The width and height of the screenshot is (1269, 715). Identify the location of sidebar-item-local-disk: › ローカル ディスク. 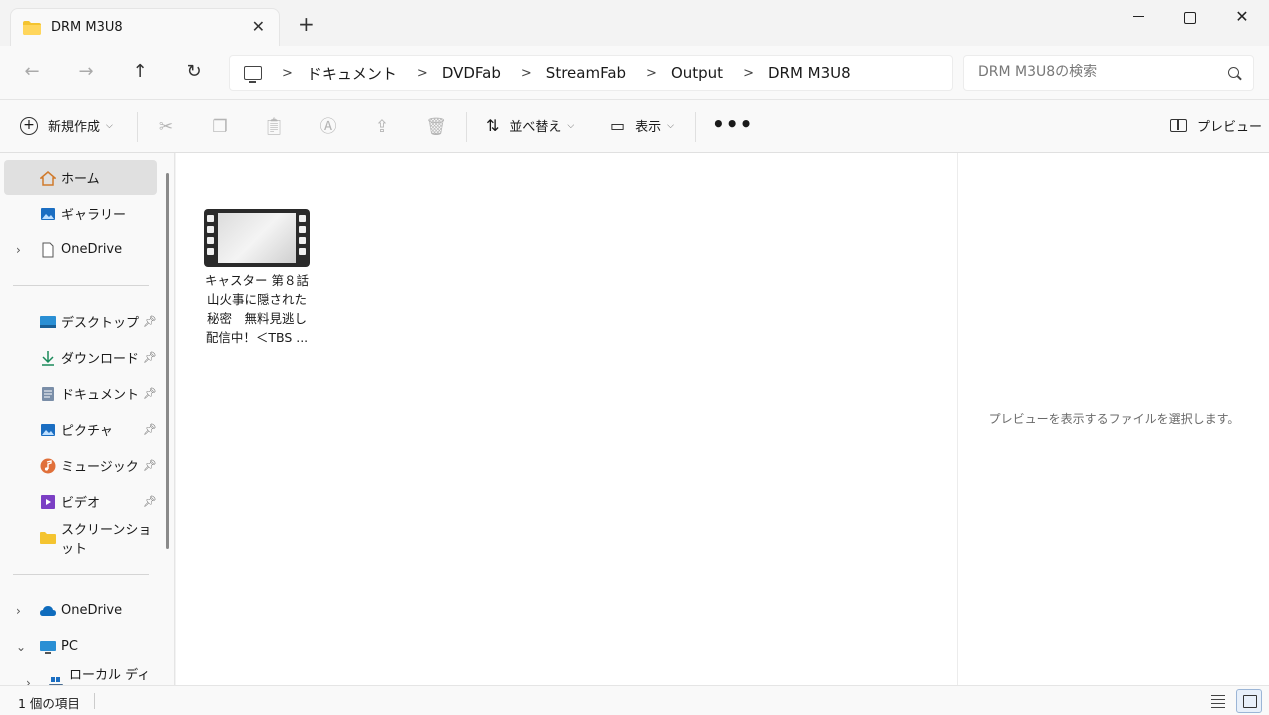
(80, 675).